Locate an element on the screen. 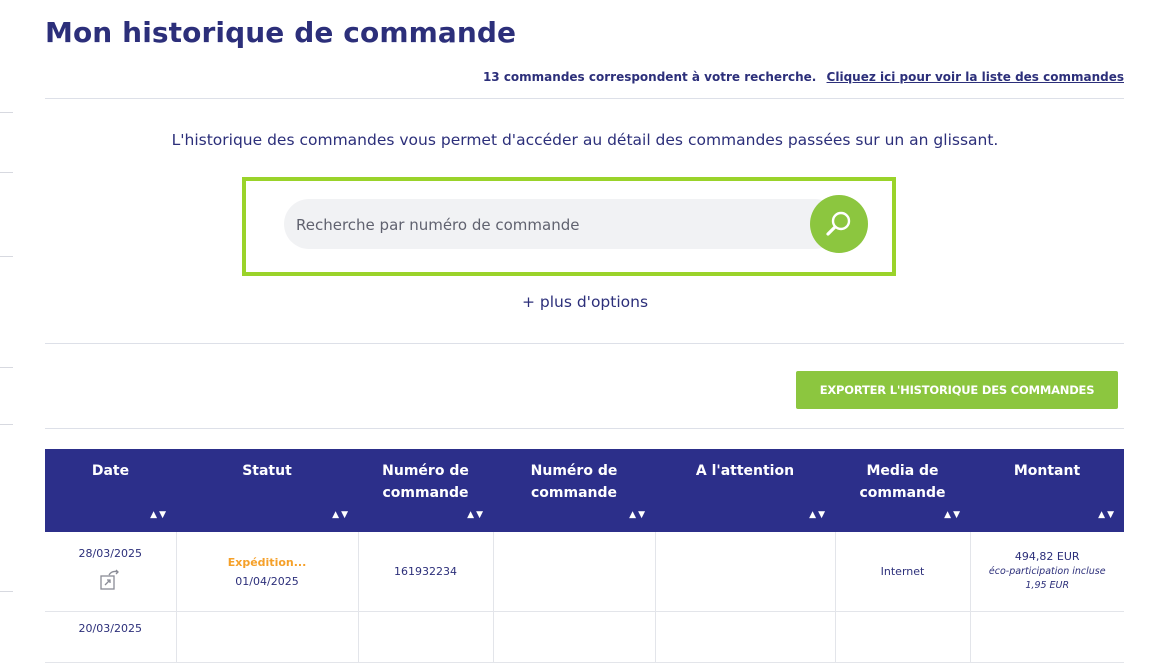 This screenshot has width=1152, height=663. column-header-status: Statut ▲▼ is located at coordinates (267, 490).